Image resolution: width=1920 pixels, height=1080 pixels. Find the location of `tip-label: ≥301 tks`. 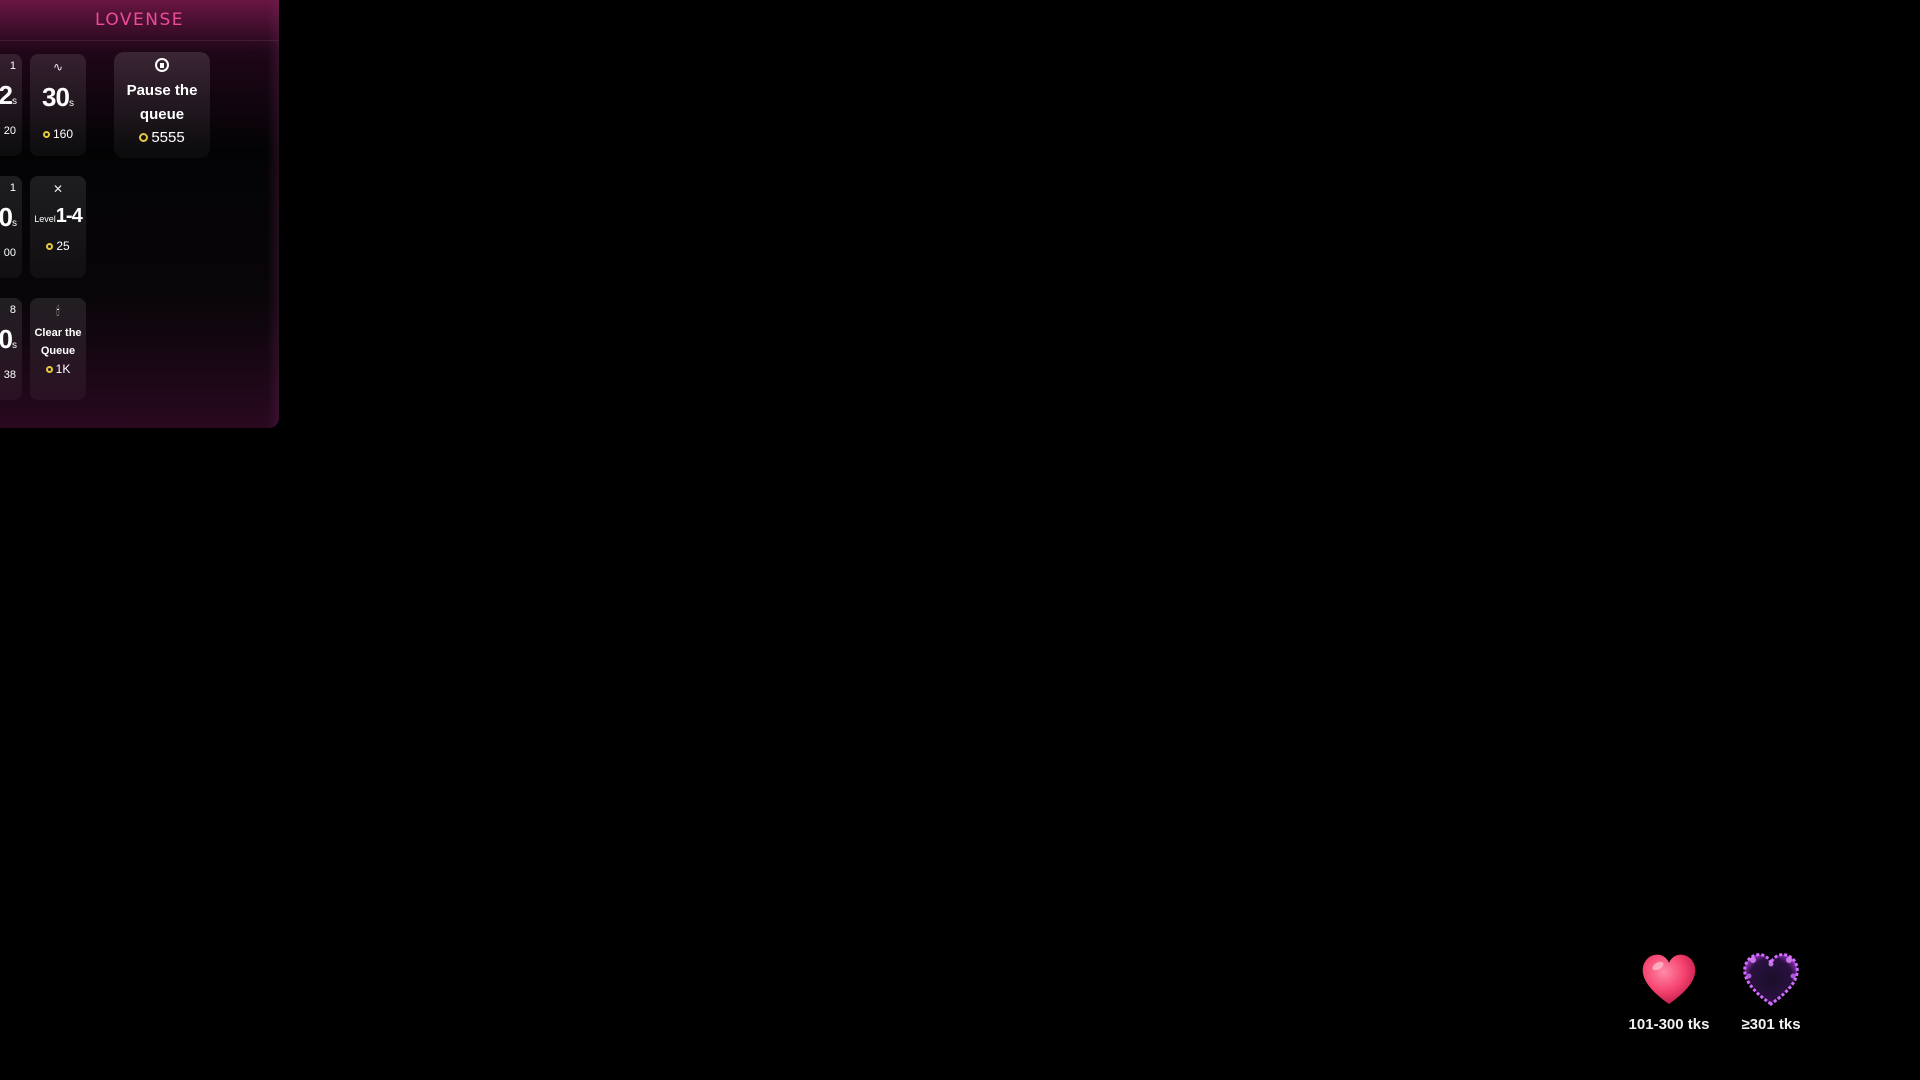

tip-label: ≥301 tks is located at coordinates (1771, 1024).